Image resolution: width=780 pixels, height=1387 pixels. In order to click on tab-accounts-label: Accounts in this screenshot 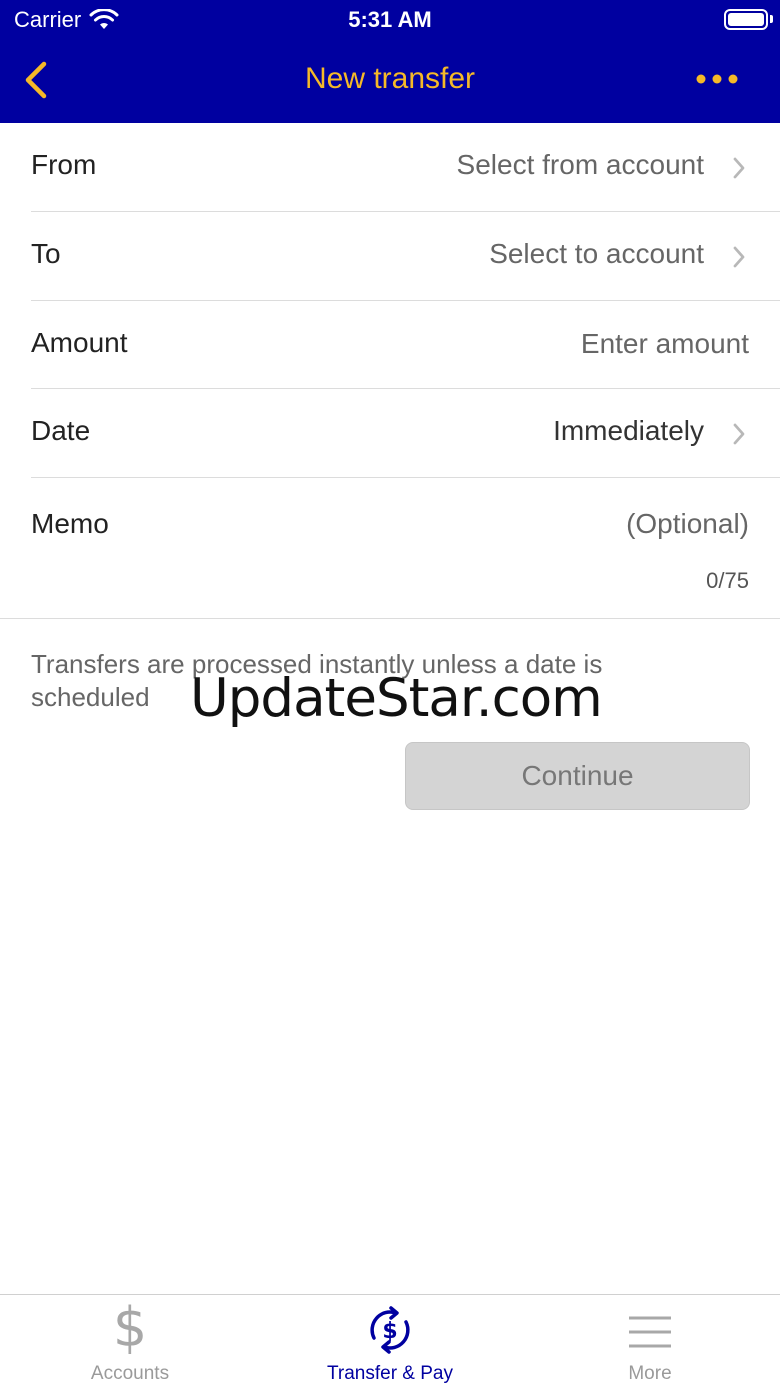, I will do `click(130, 1373)`.